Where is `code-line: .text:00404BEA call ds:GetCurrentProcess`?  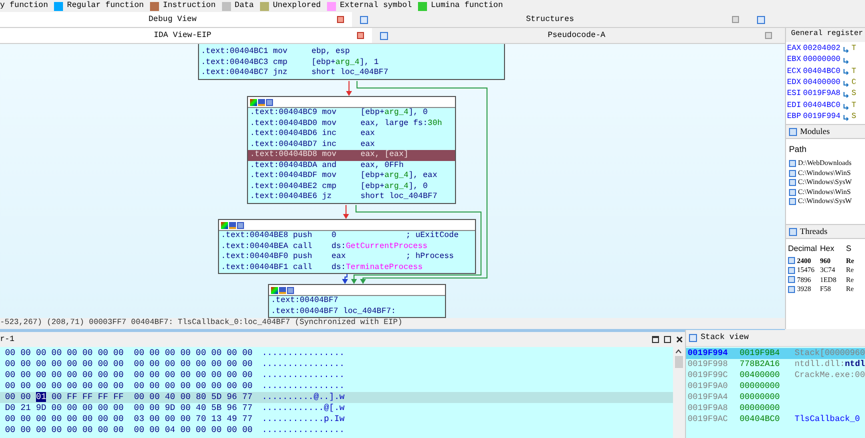
code-line: .text:00404BEA call ds:GetCurrentProcess is located at coordinates (347, 247).